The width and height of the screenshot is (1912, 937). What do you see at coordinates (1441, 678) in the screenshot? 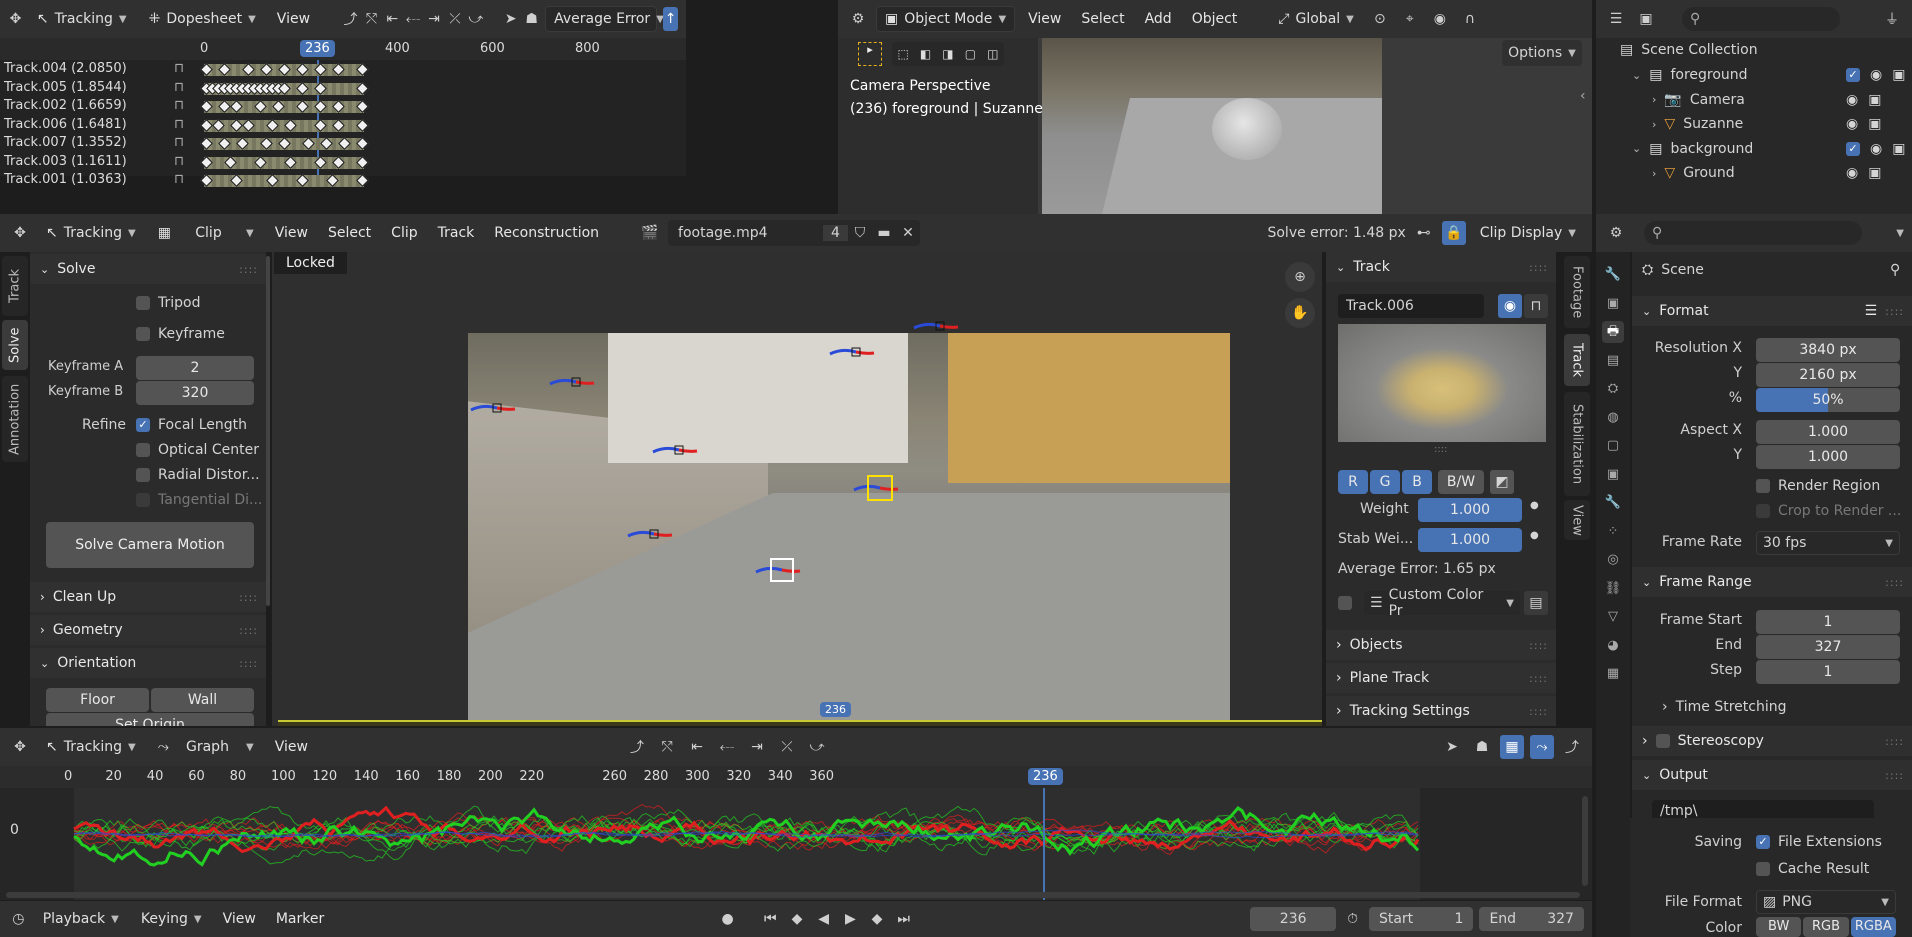
I see `plane-track-panel-header: › Plane Track::::` at bounding box center [1441, 678].